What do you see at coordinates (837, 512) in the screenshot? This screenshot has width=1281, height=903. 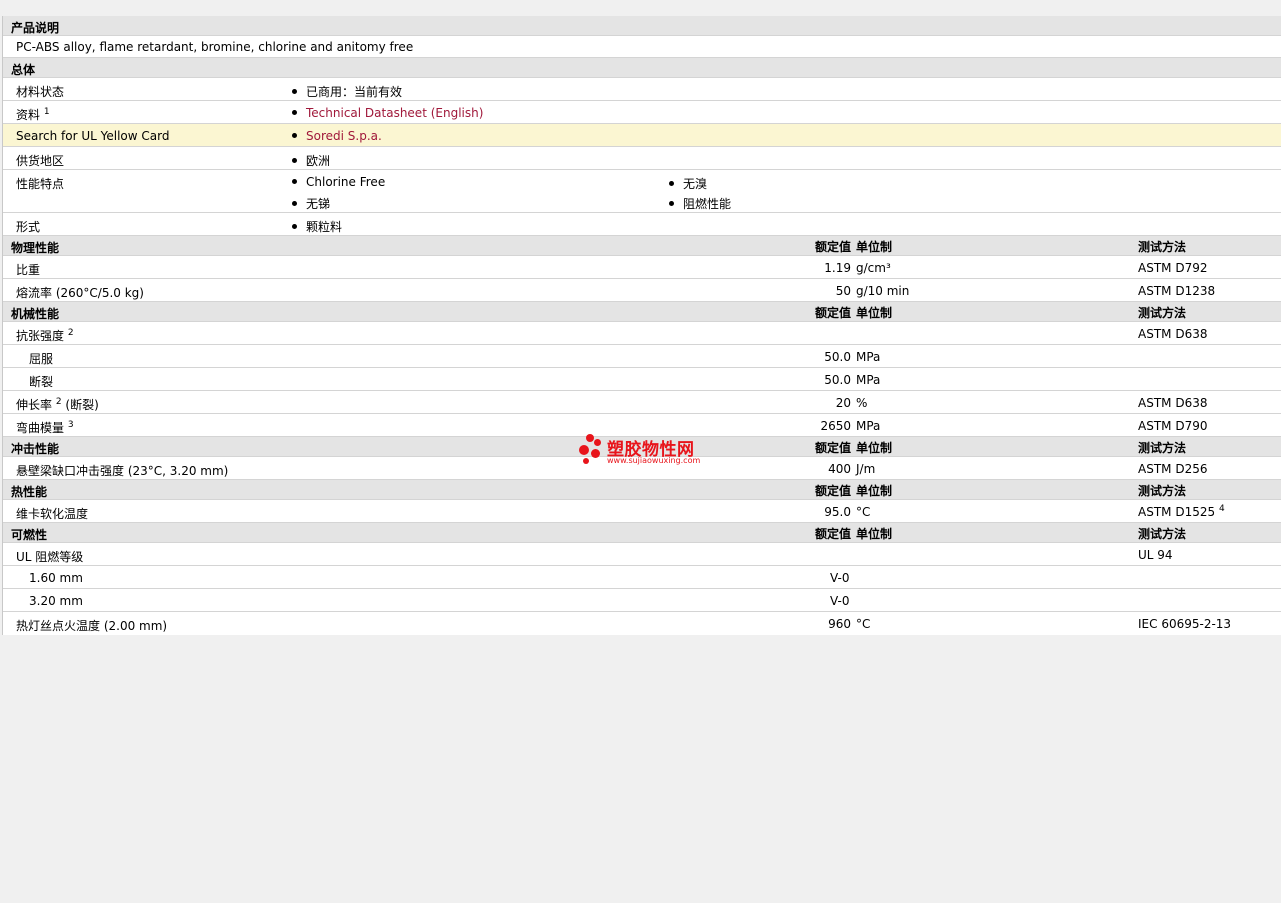 I see `property-value: 95.0` at bounding box center [837, 512].